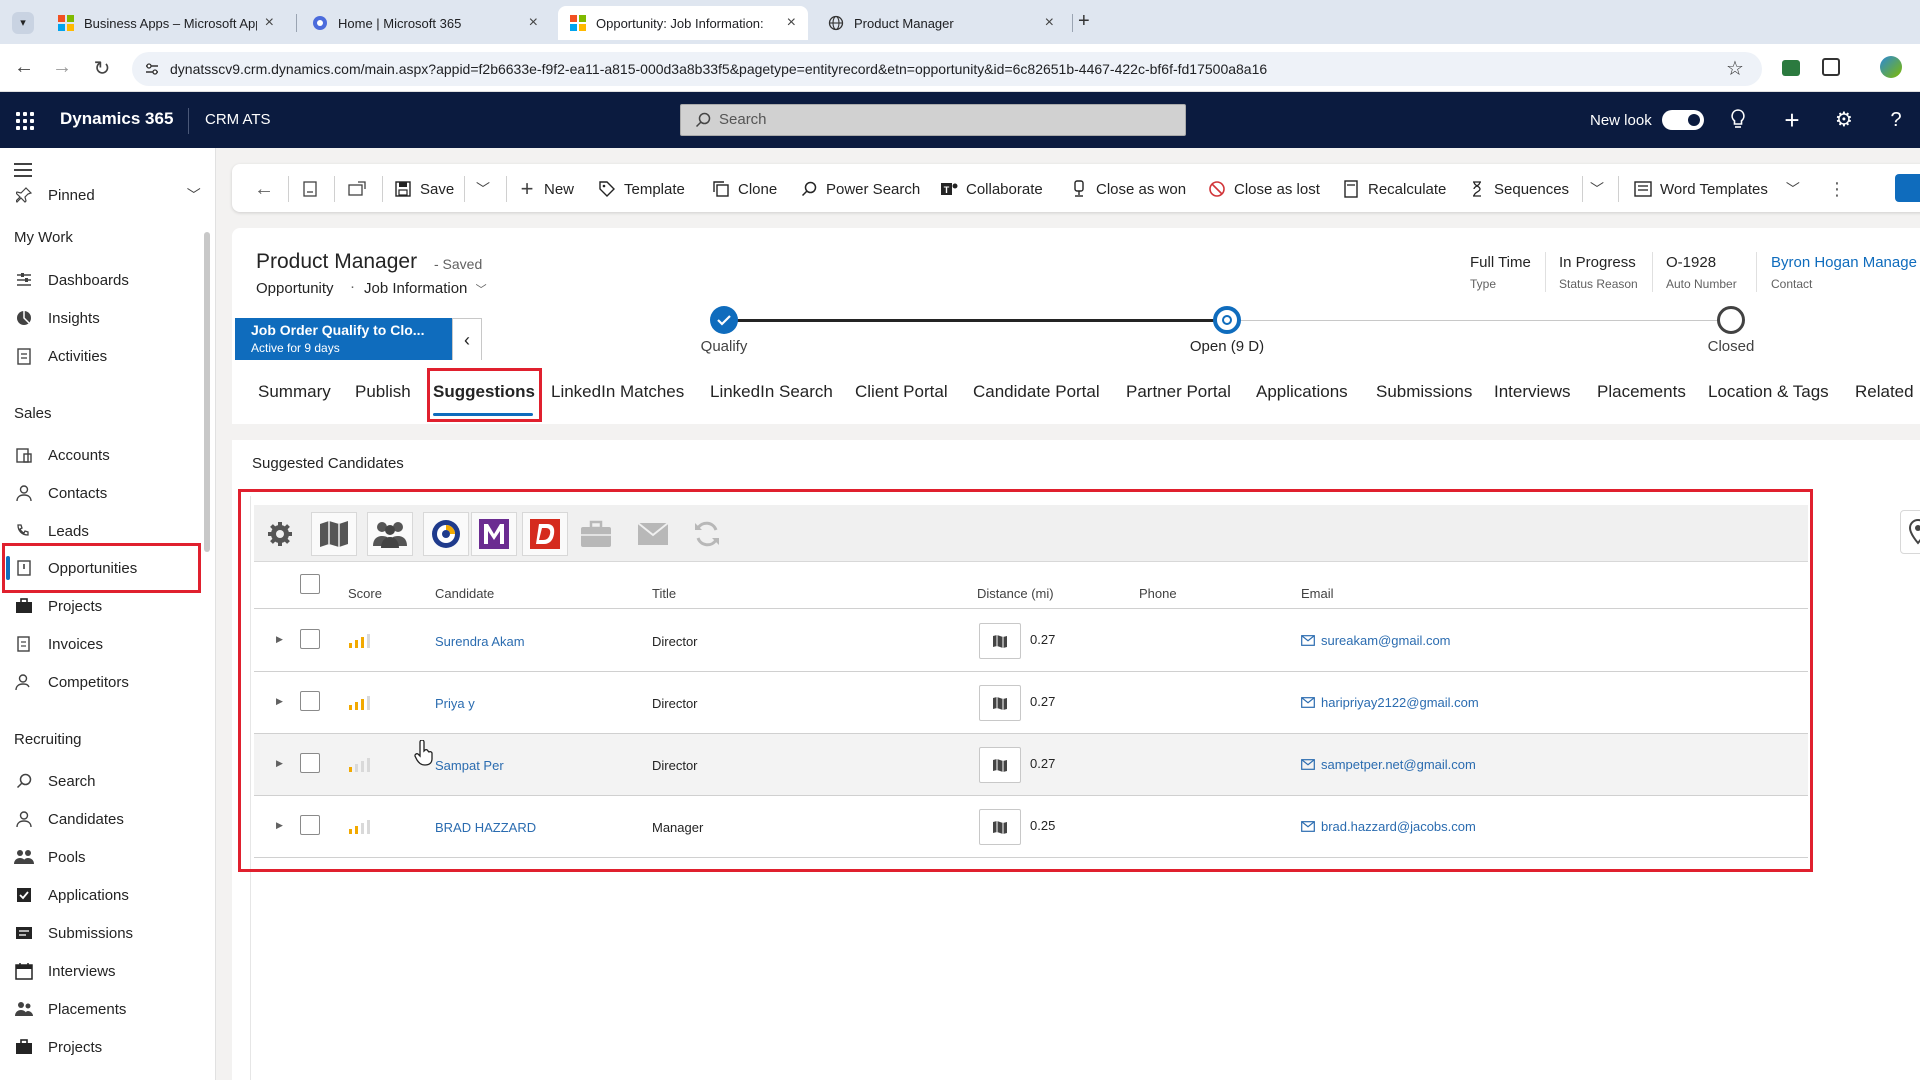  I want to click on tab-related: Related, so click(1884, 392).